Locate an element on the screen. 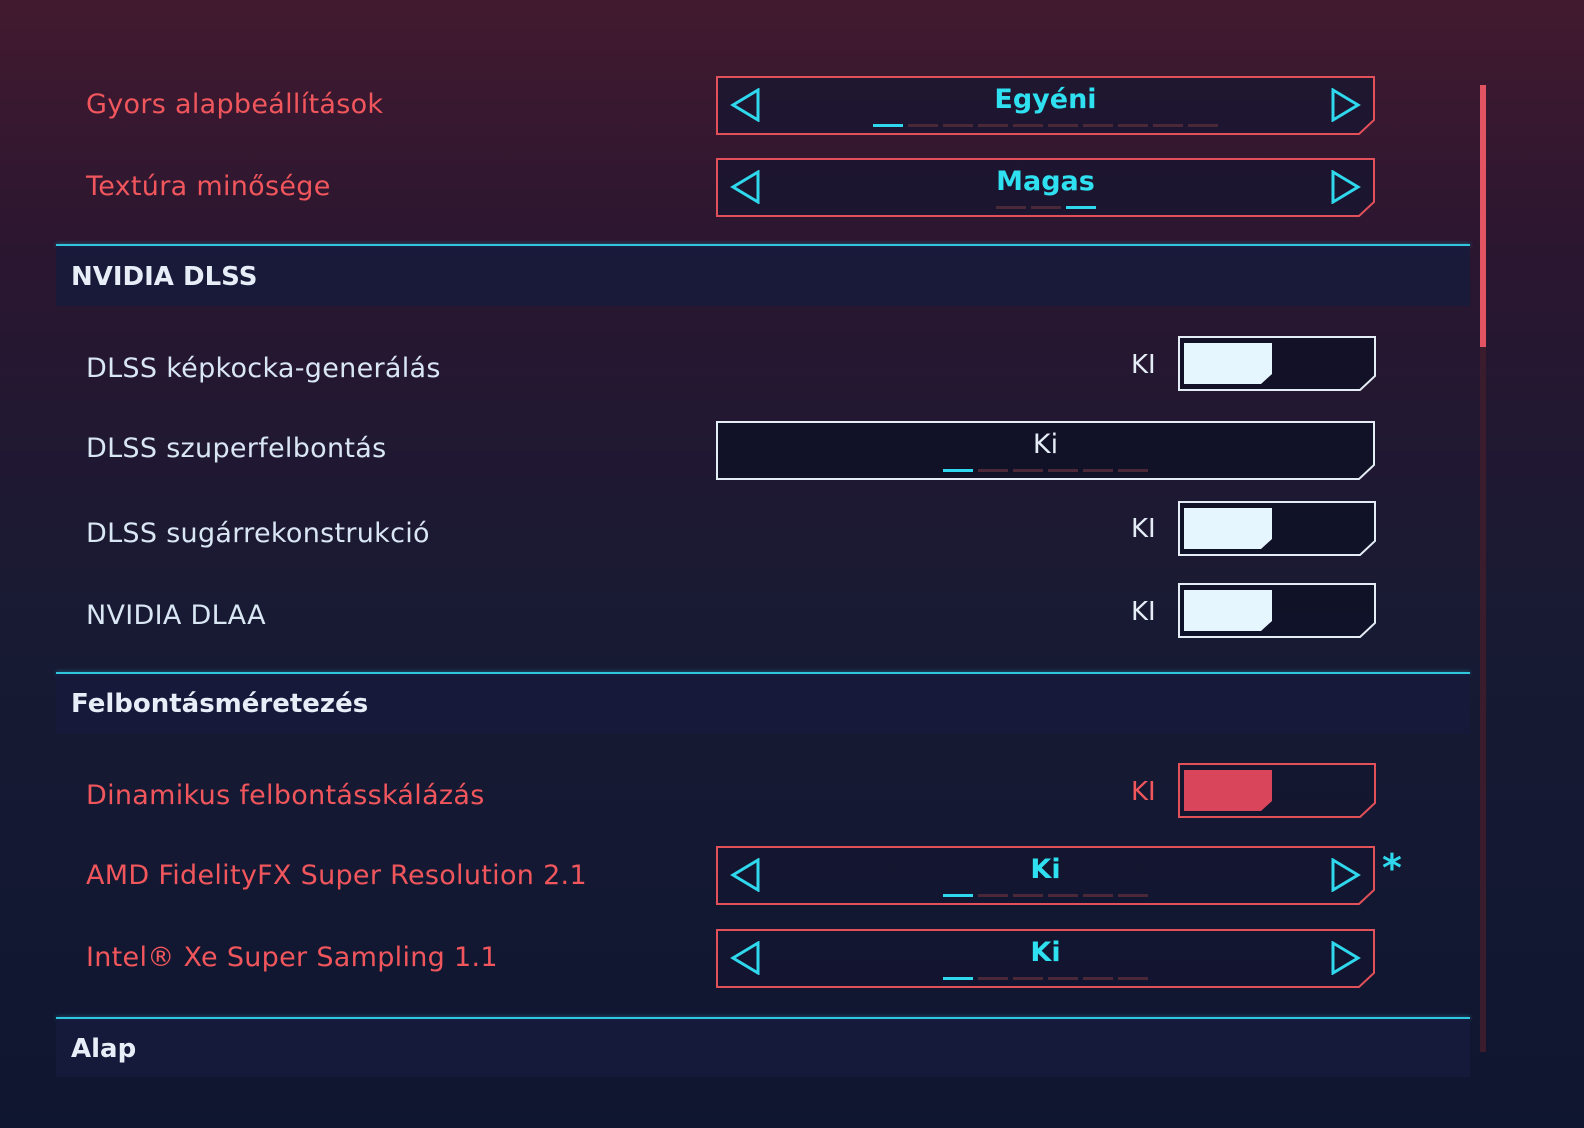  dlss-ray-reconstruction-toggle is located at coordinates (1277, 528).